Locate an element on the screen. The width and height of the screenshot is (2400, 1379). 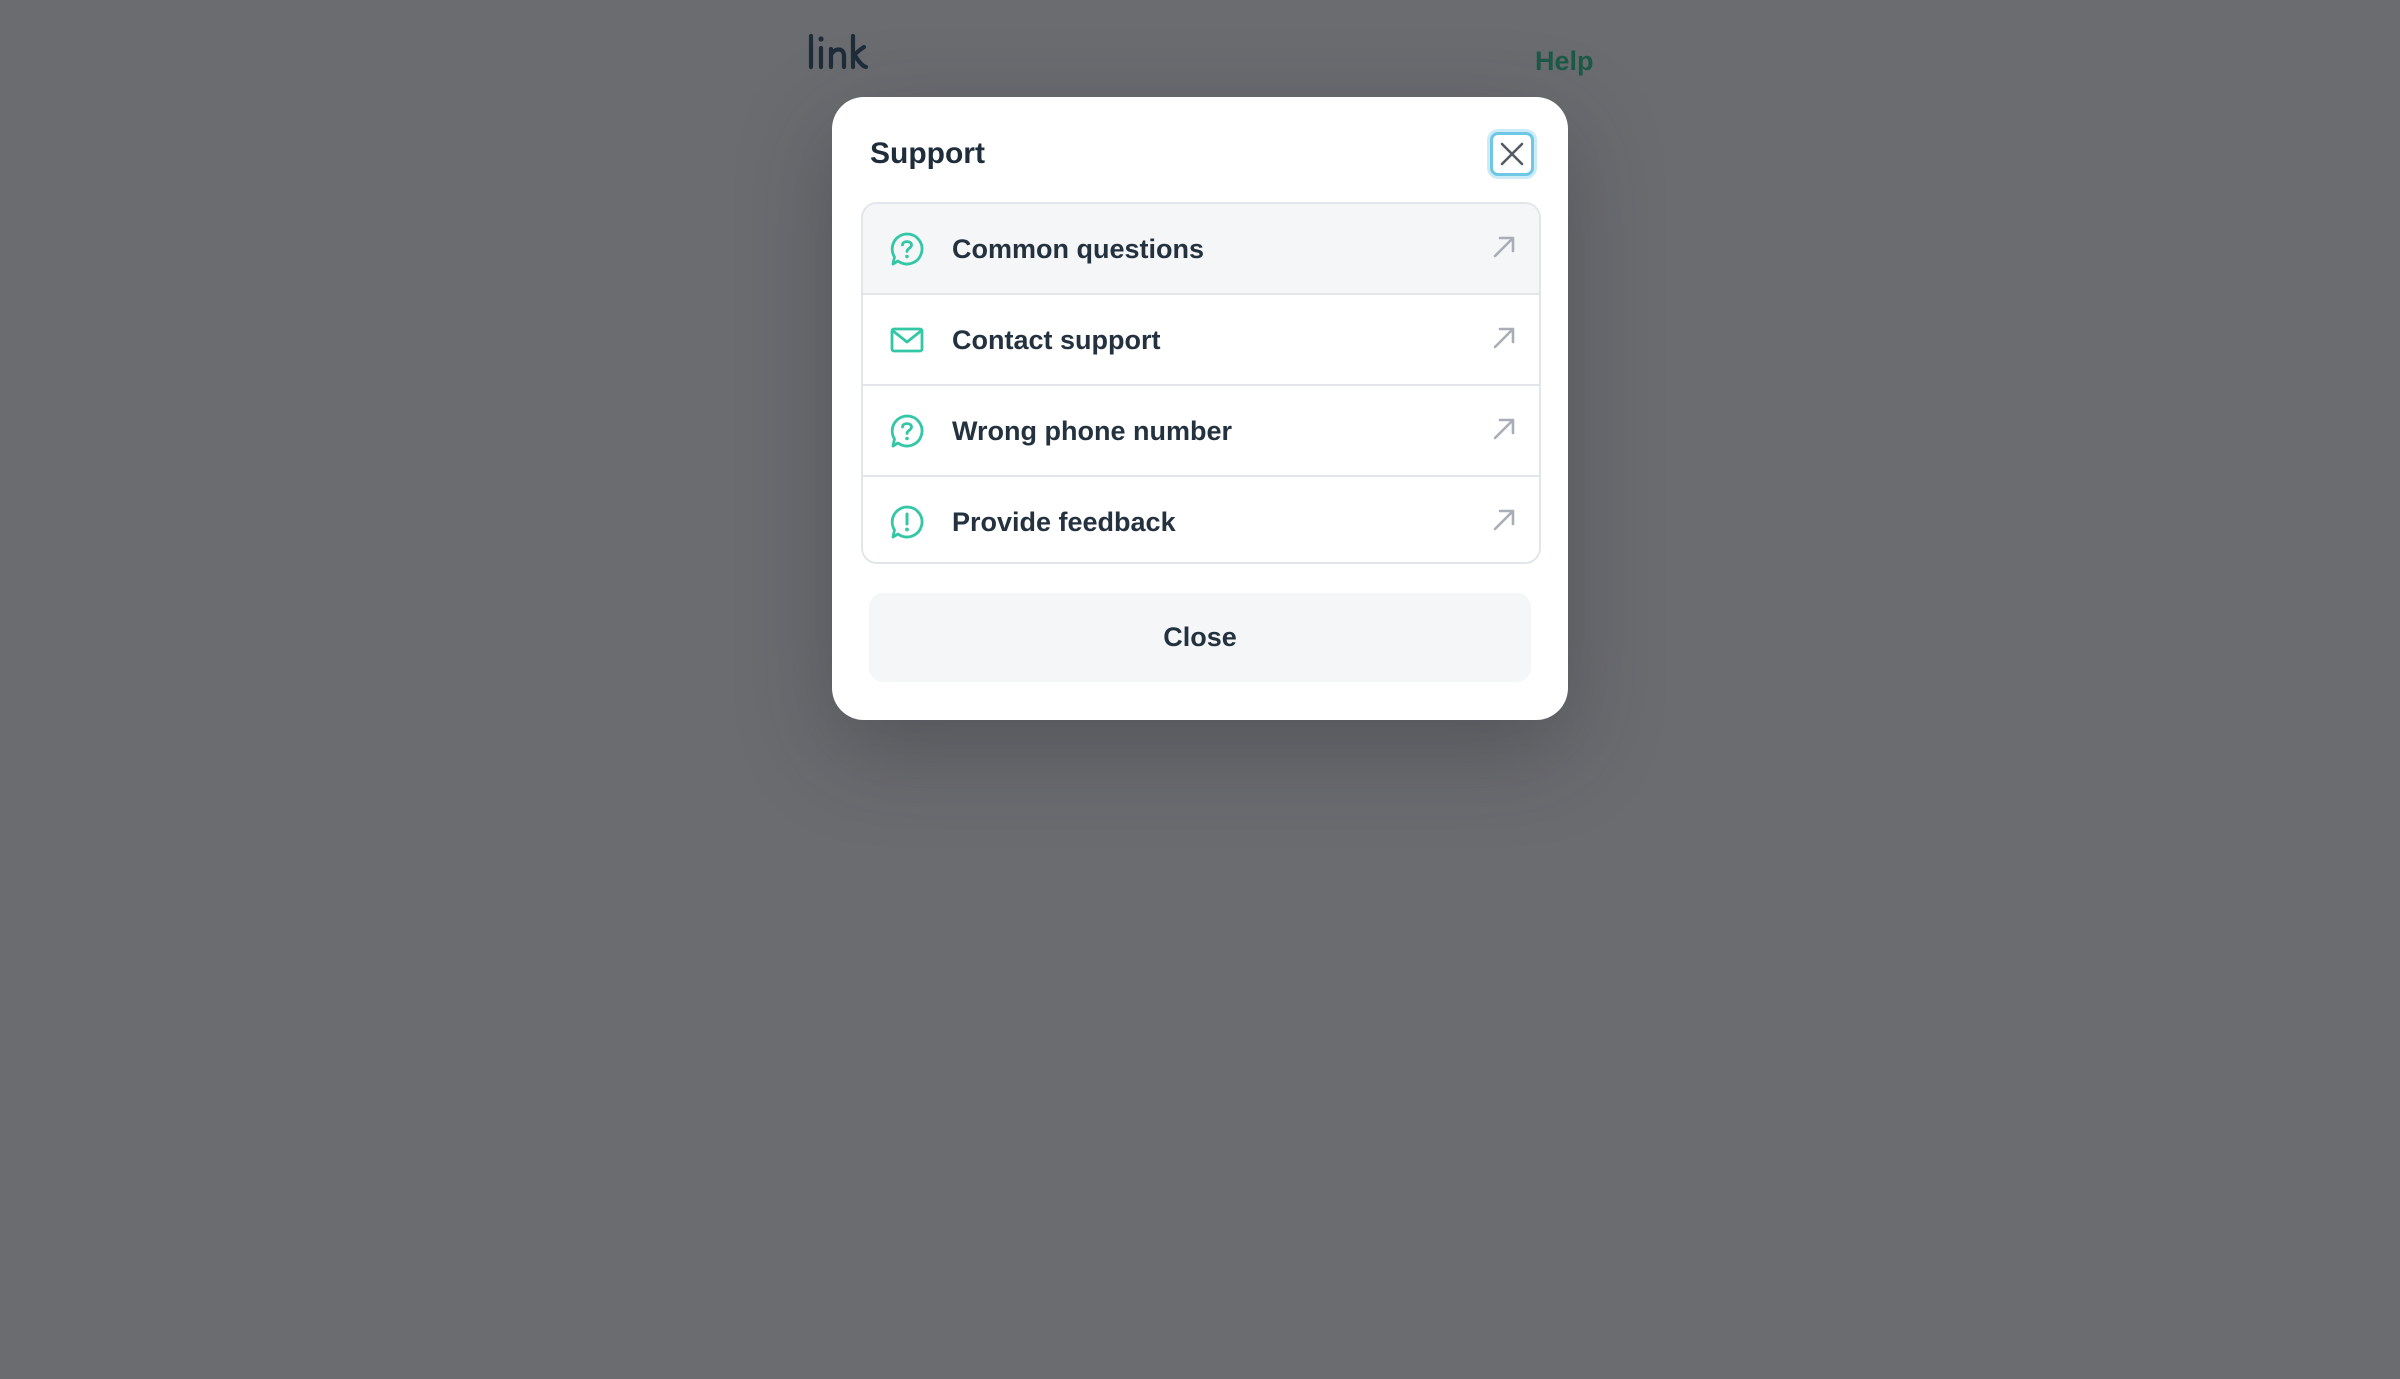
support-modal: Support Common questions Contact support is located at coordinates (1200, 408).